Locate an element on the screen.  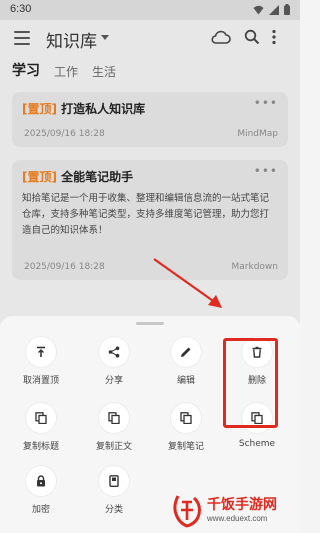
watermark-url: www.eduext.com is located at coordinates (237, 518).